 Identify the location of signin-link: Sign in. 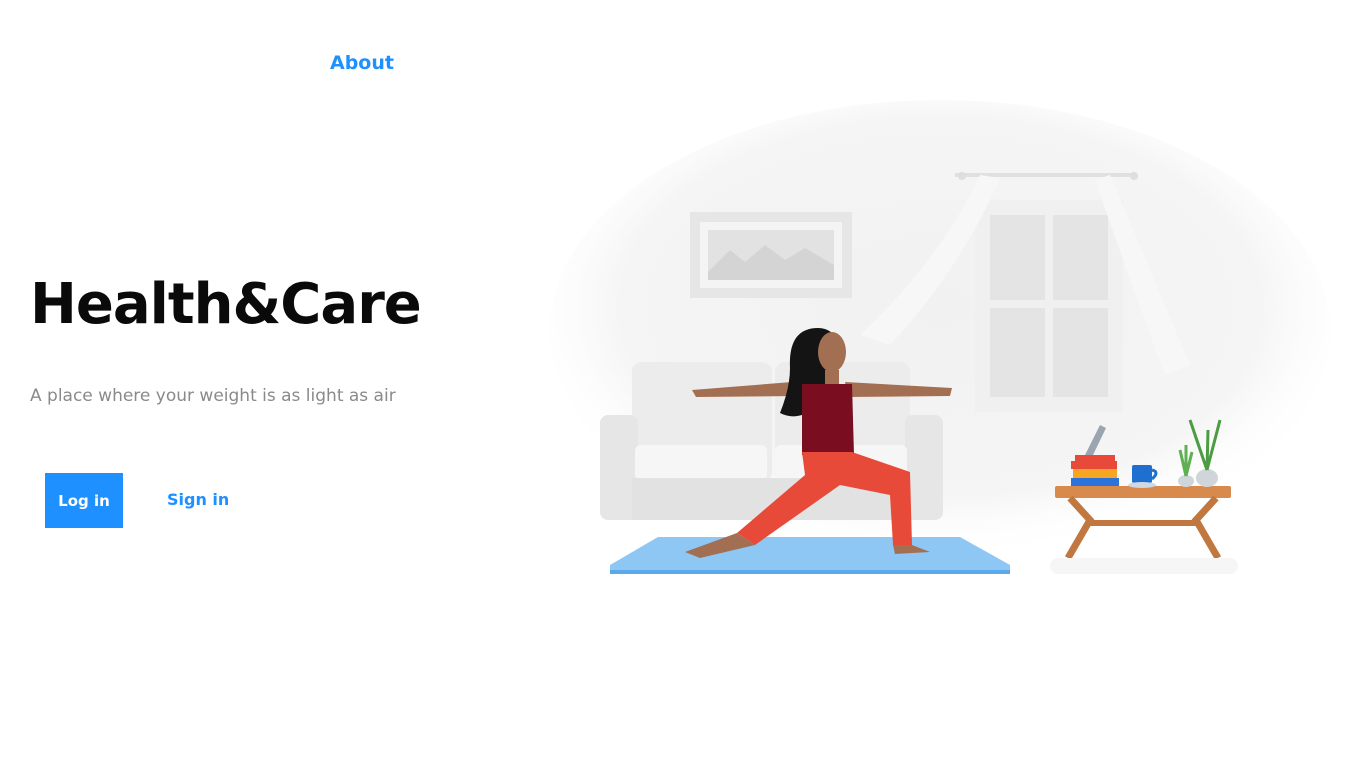
(198, 499).